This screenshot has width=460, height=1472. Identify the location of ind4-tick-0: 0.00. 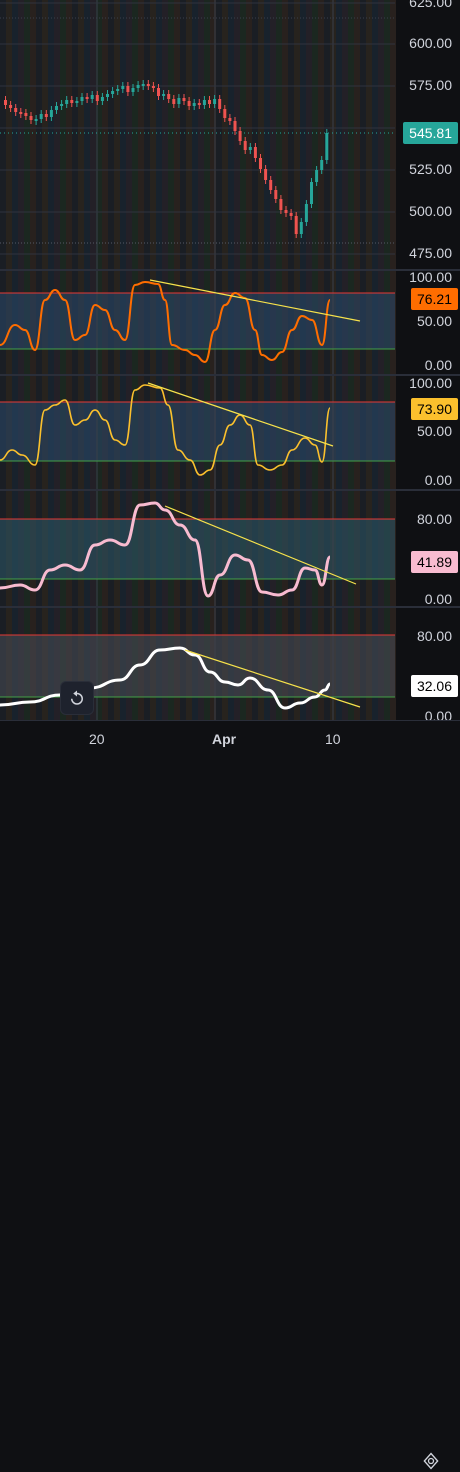
(438, 714).